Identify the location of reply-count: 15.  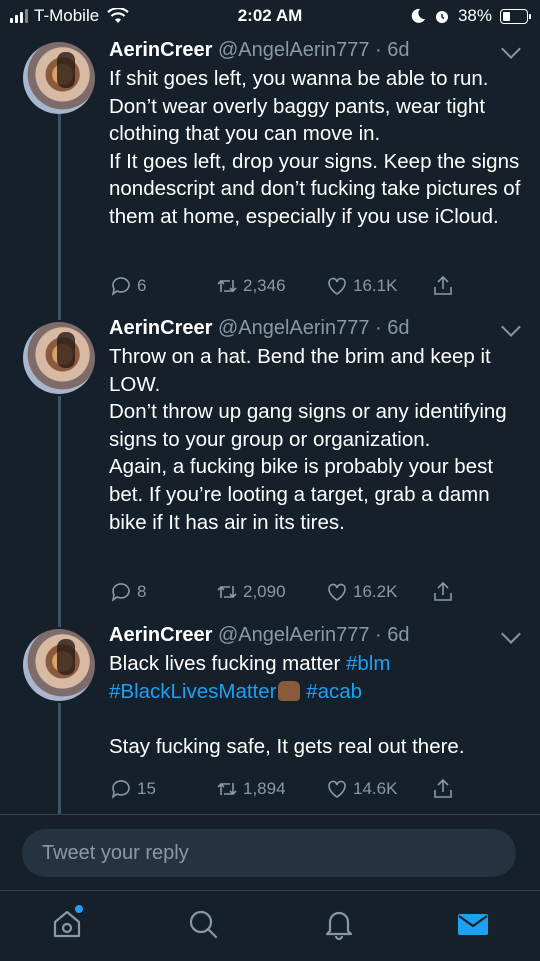
(146, 788).